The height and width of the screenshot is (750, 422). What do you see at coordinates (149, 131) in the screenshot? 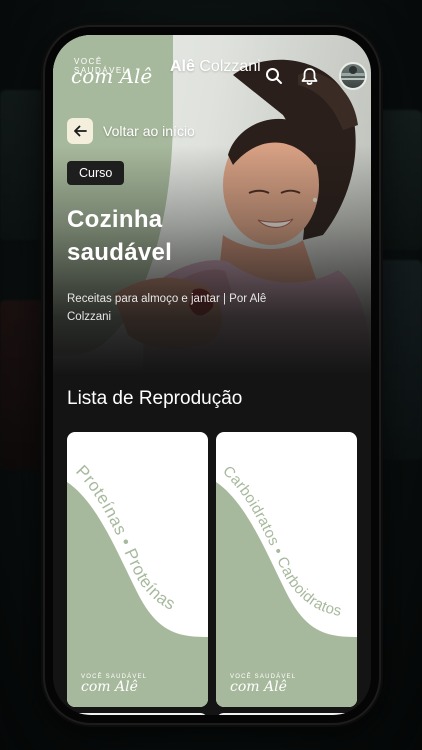
I see `back-label: Voltar ao início` at bounding box center [149, 131].